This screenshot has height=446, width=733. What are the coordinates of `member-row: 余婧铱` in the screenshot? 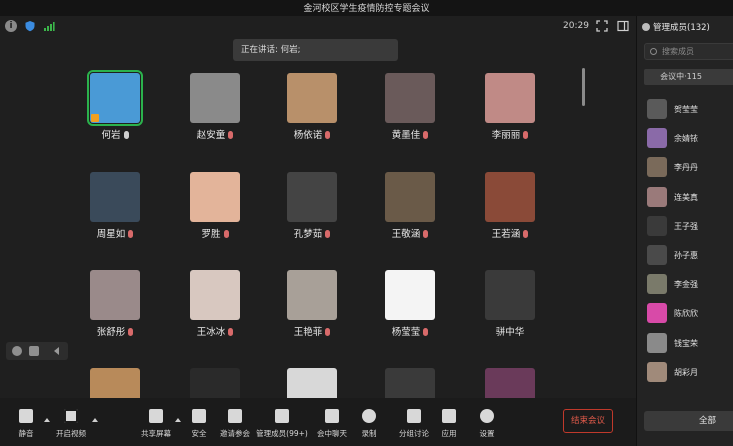 It's located at (690, 138).